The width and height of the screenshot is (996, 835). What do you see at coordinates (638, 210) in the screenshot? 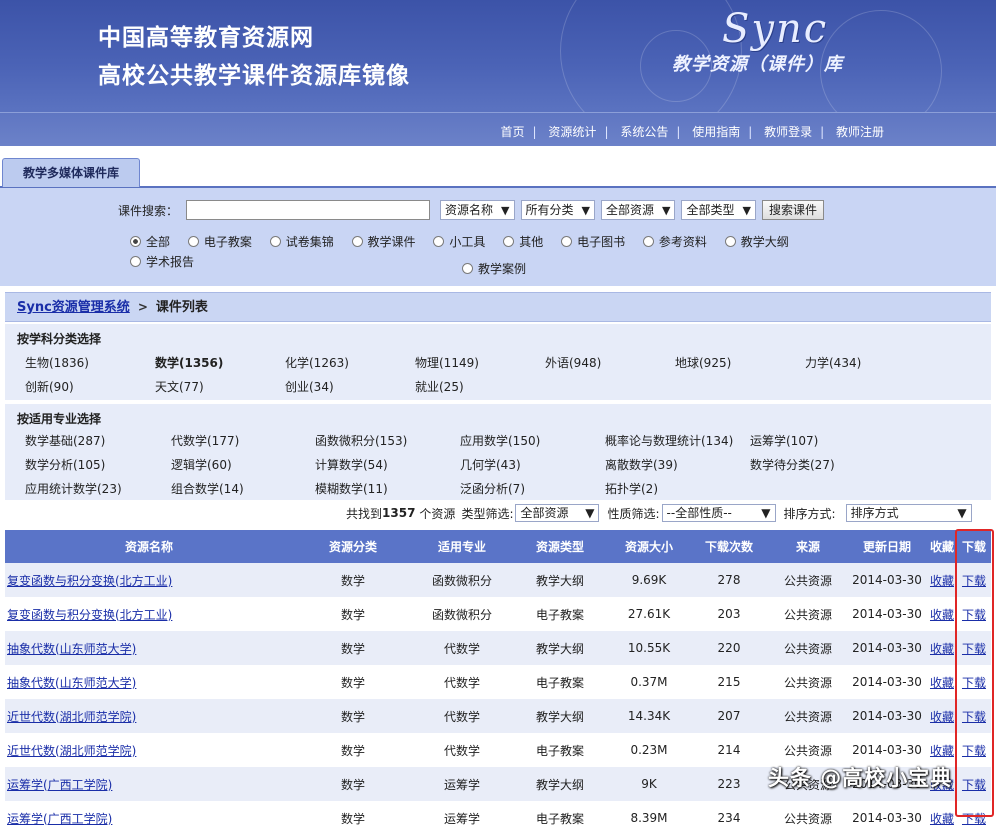
I see `resource-select: 全部资源 ▼` at bounding box center [638, 210].